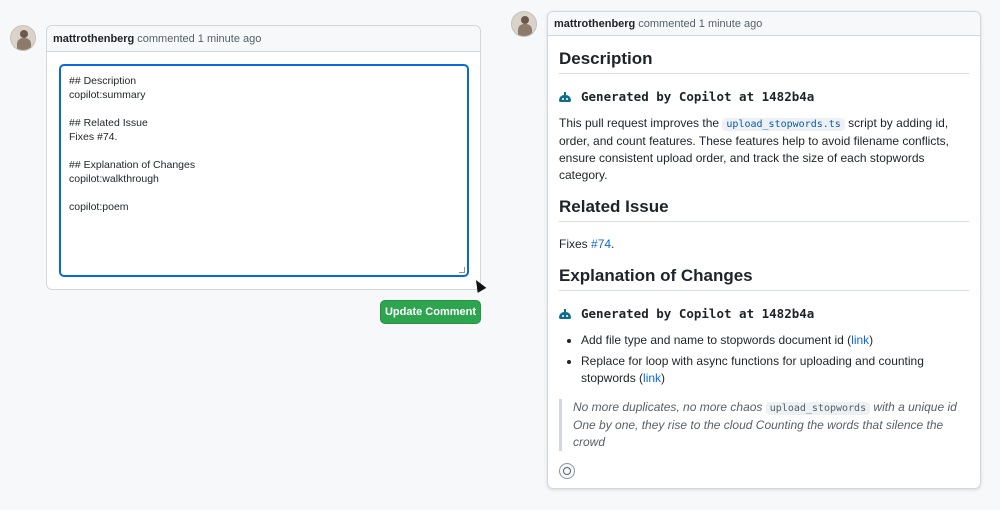 This screenshot has height=510, width=1000. Describe the element at coordinates (107, 95) in the screenshot. I see `editor-line: copilot:summary` at that location.